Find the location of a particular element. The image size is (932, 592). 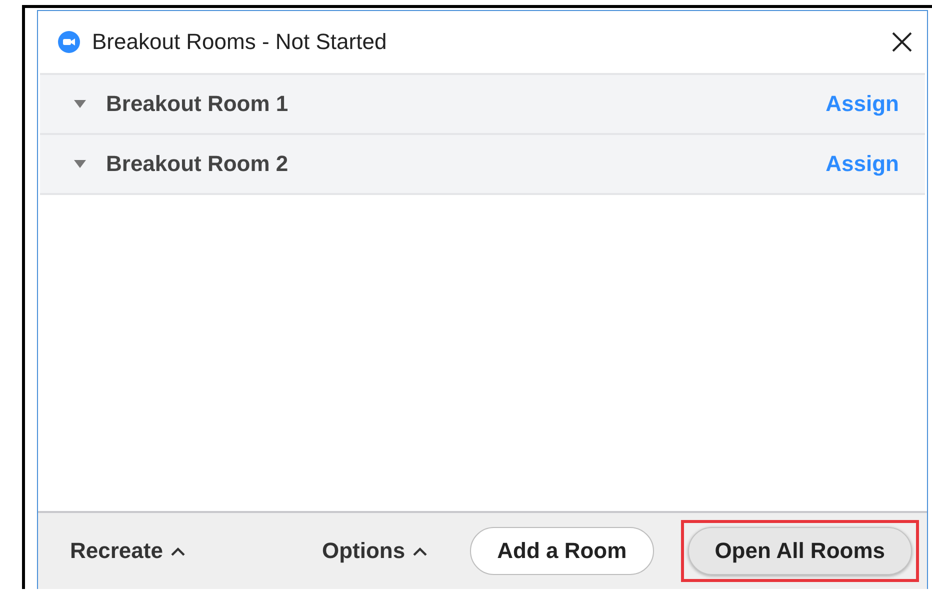

room-name: Breakout Room 2 is located at coordinates (198, 164).